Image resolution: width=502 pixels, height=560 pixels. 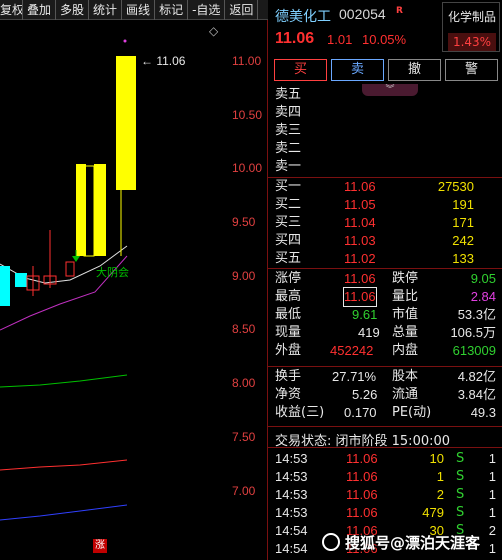 What do you see at coordinates (471, 27) in the screenshot?
I see `sector-box: 化学制品 1.43%` at bounding box center [471, 27].